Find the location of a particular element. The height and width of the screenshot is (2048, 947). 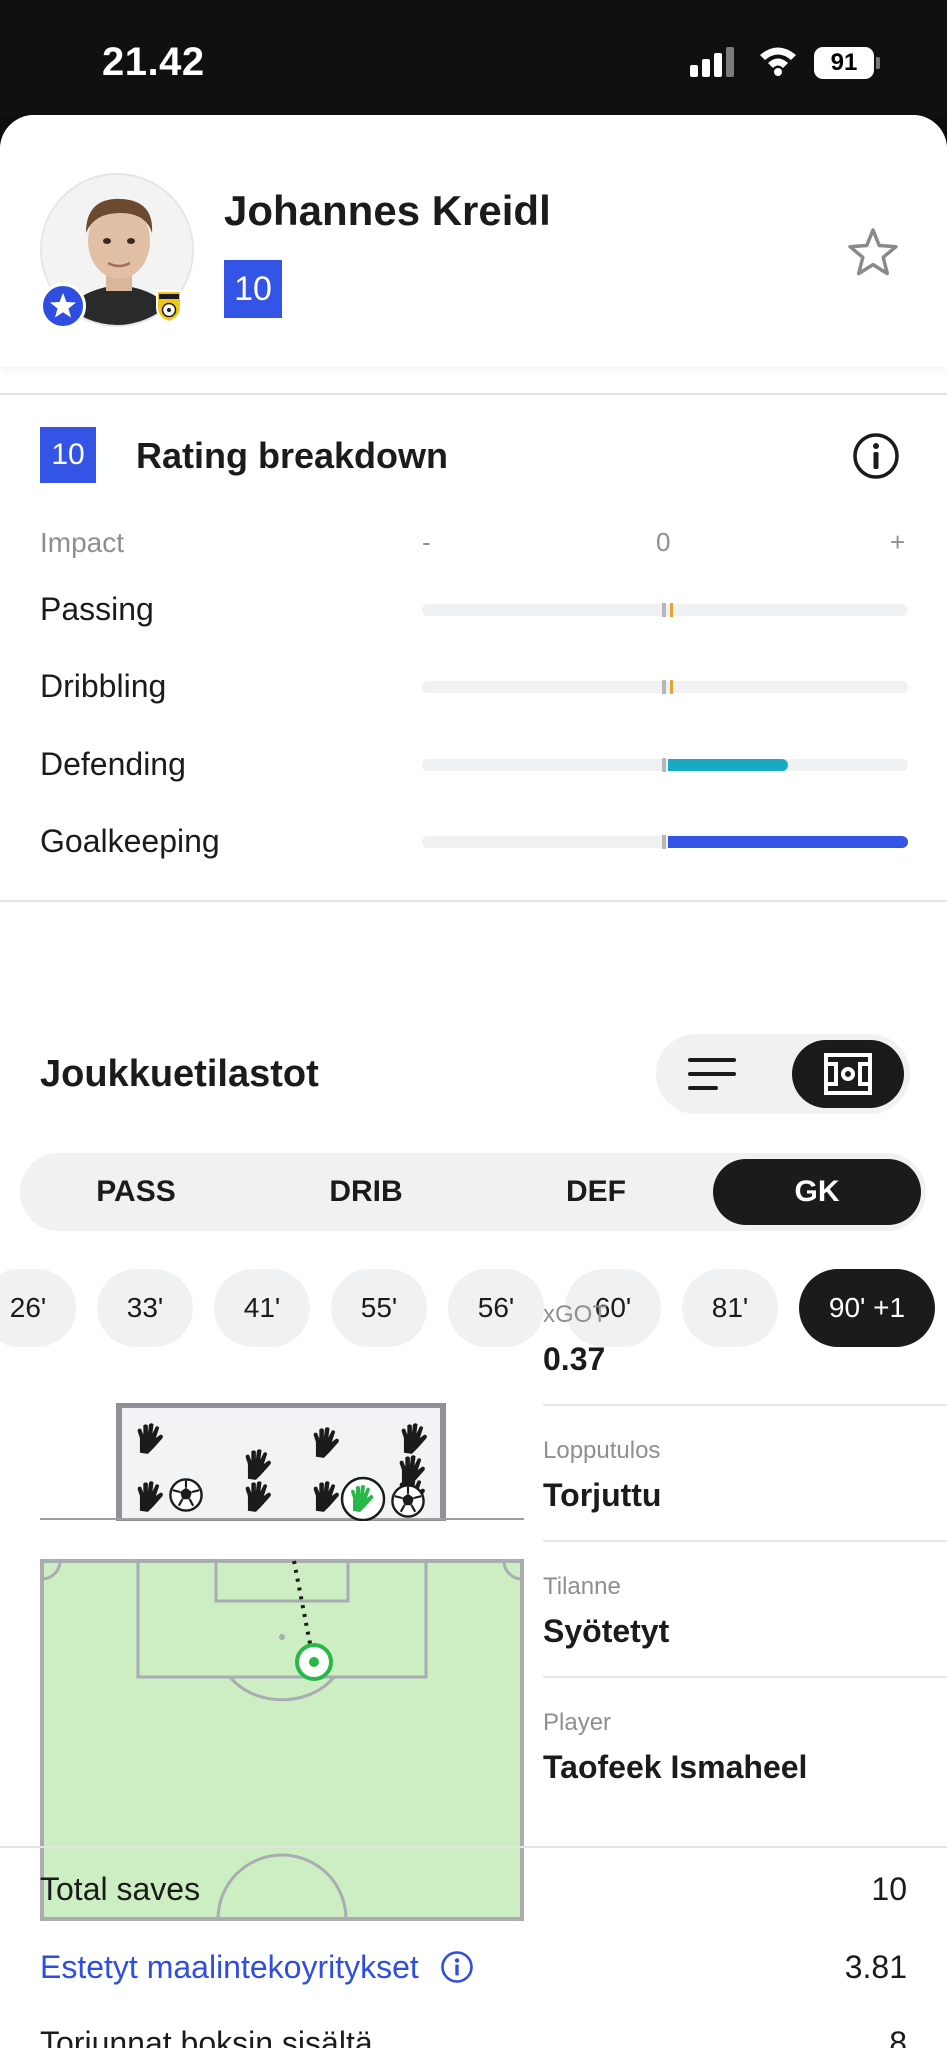

rating-row-label: Goalkeeping is located at coordinates (130, 841).